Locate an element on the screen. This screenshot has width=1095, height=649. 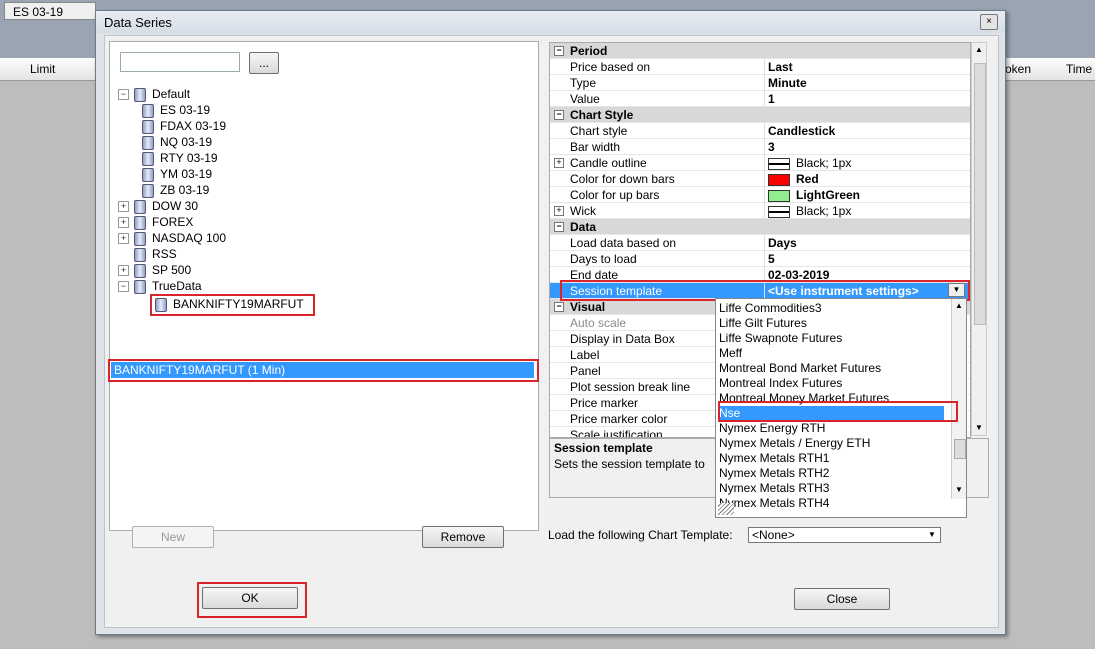
prop-candle-outline: + Candle outline Black; 1px is located at coordinates (760, 163).